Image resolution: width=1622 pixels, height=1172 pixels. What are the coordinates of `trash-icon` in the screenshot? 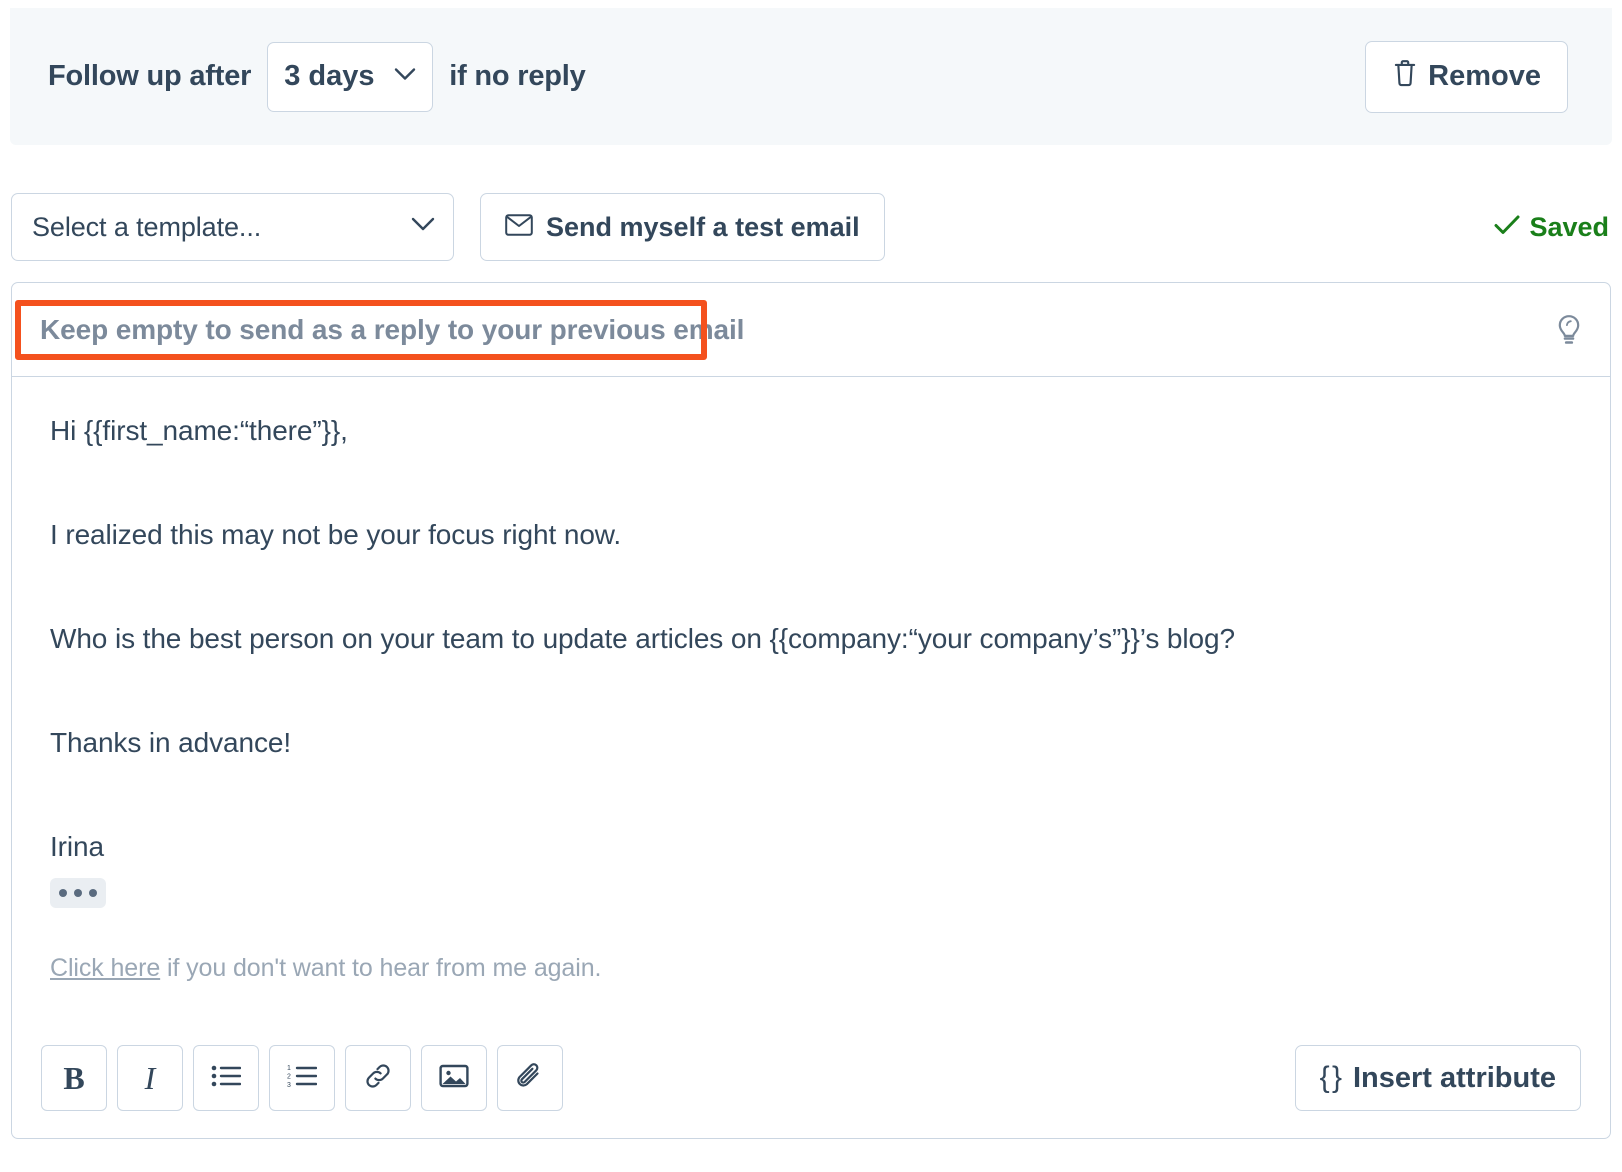 It's located at (1405, 77).